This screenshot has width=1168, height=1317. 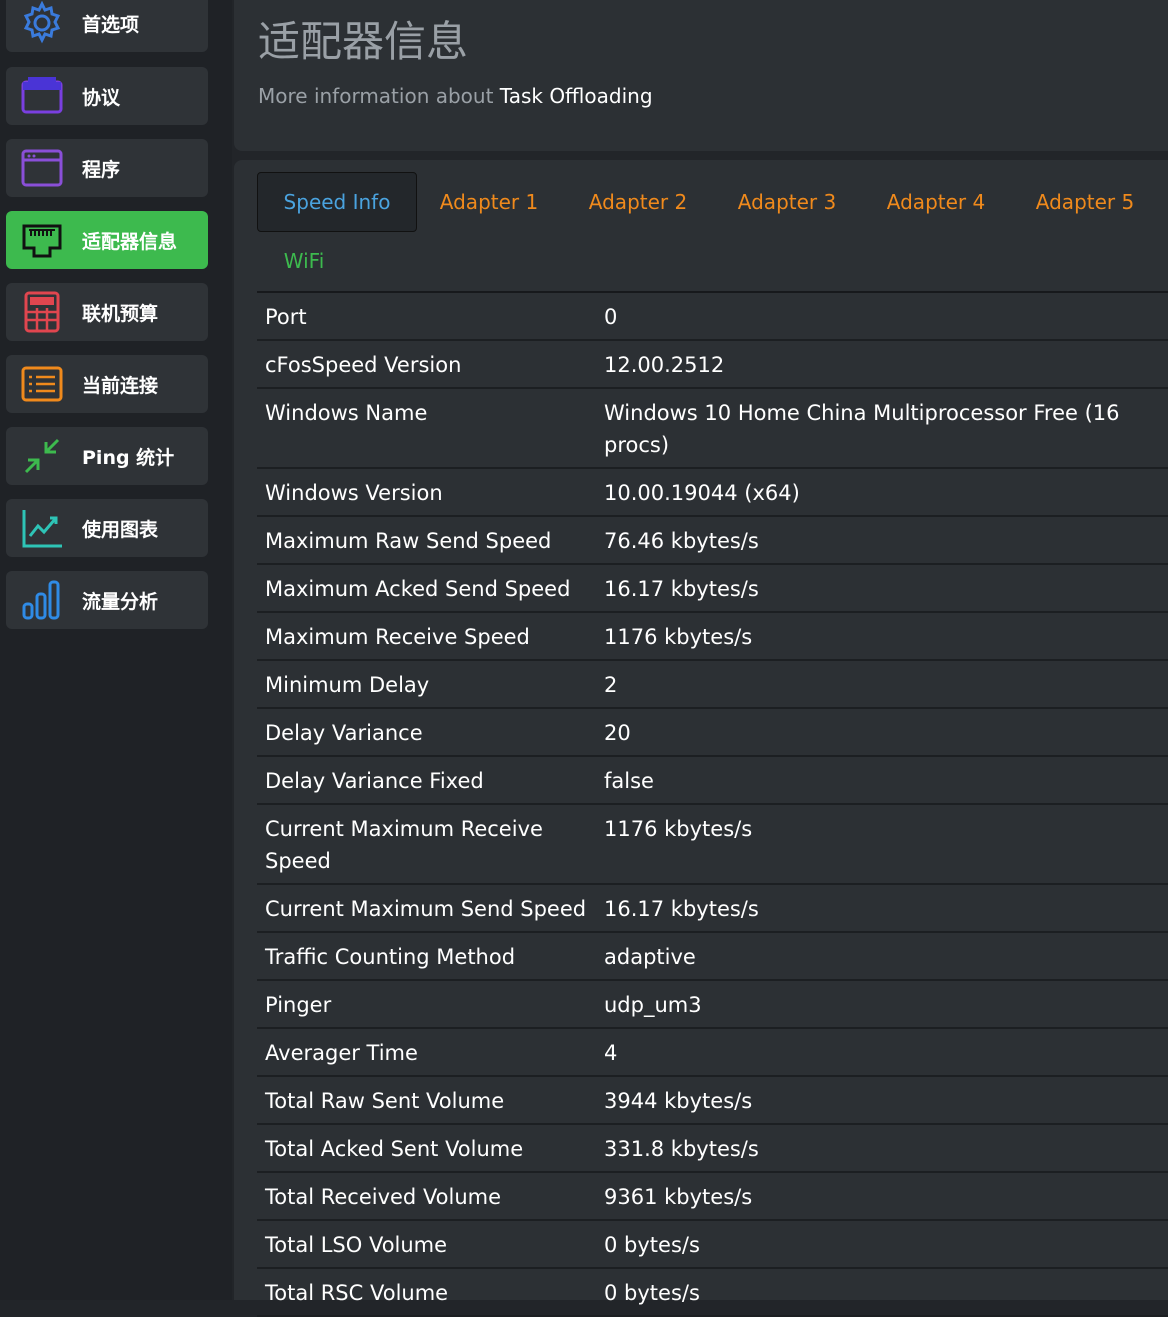 What do you see at coordinates (712, 1053) in the screenshot?
I see `table-row: Averager Time 4` at bounding box center [712, 1053].